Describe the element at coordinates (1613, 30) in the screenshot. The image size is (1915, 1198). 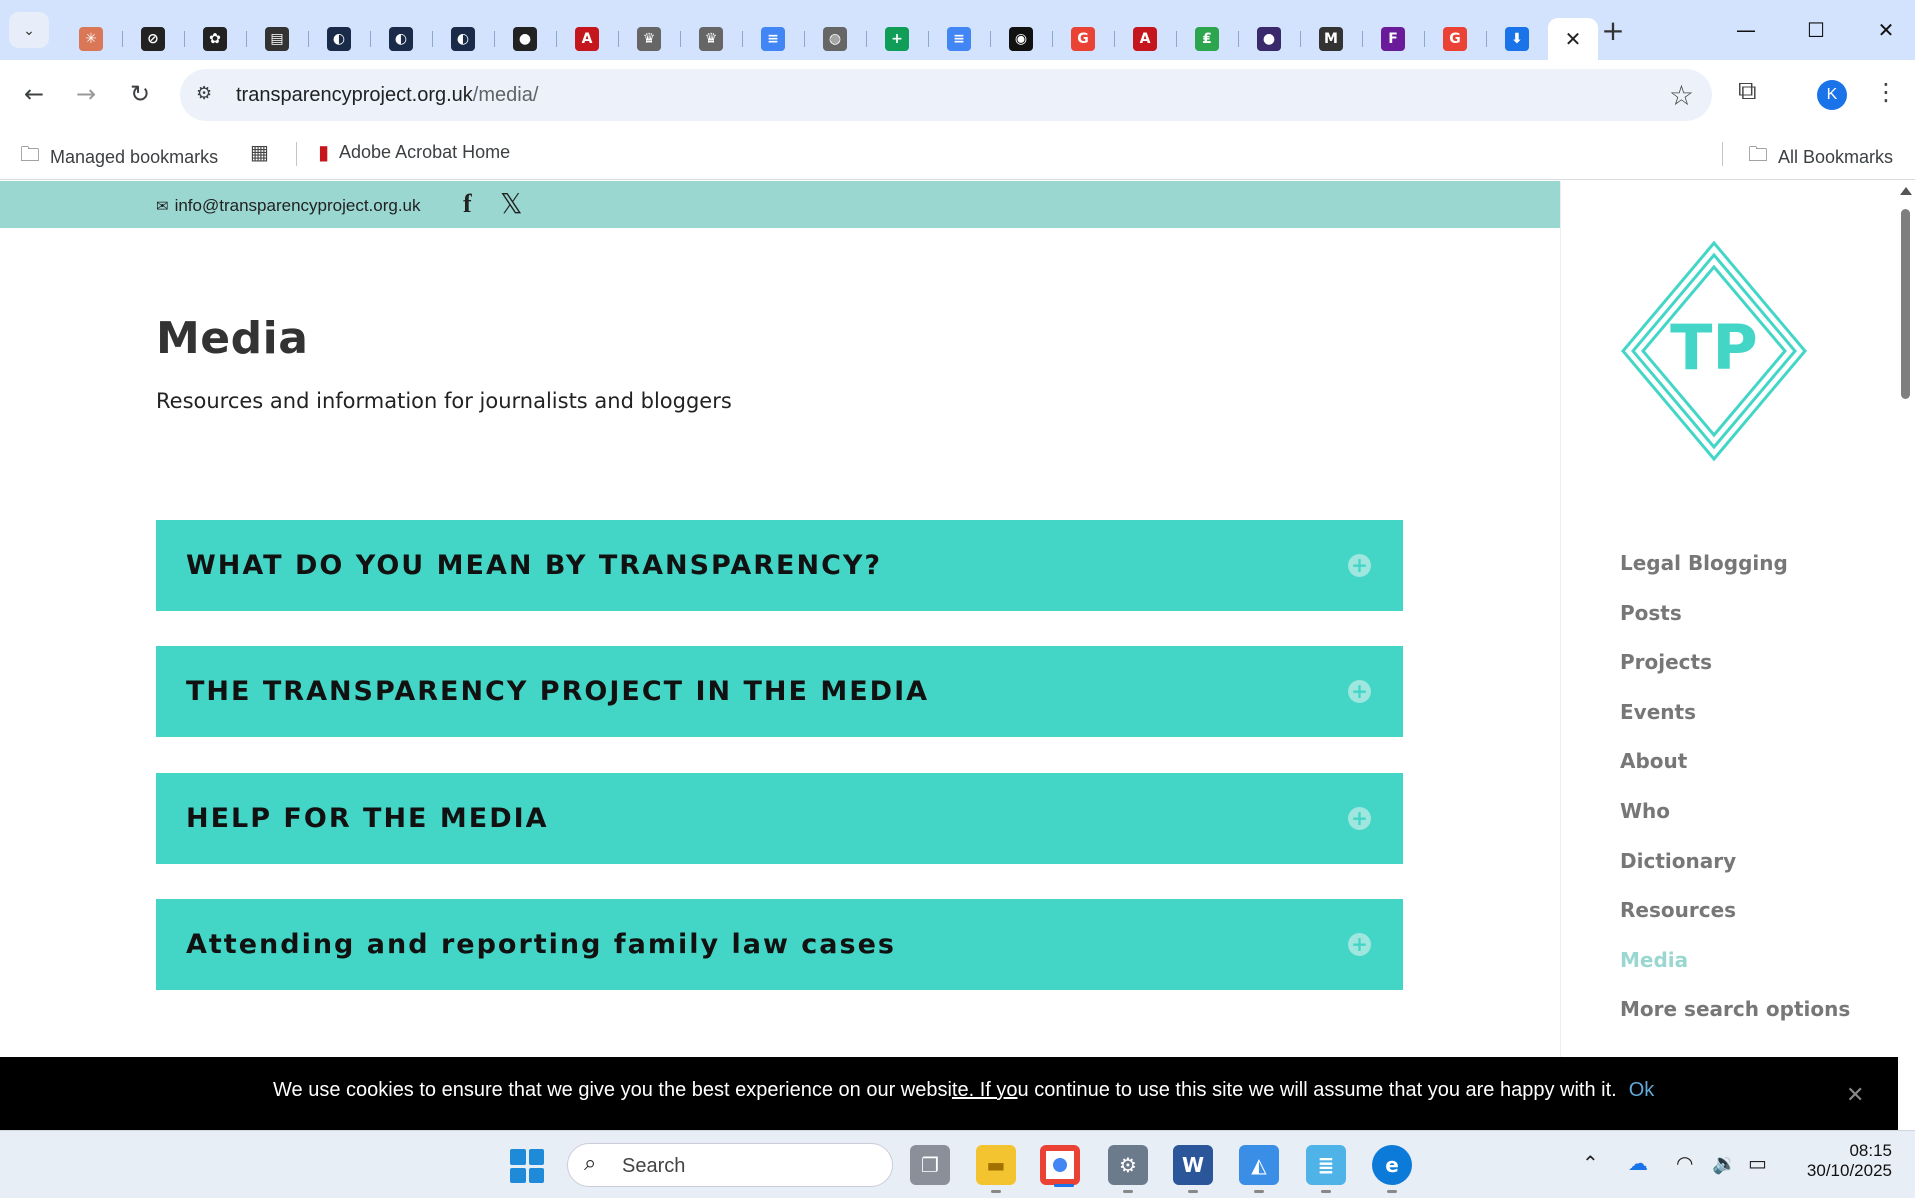
I see `new-tab-plus-icon: +` at that location.